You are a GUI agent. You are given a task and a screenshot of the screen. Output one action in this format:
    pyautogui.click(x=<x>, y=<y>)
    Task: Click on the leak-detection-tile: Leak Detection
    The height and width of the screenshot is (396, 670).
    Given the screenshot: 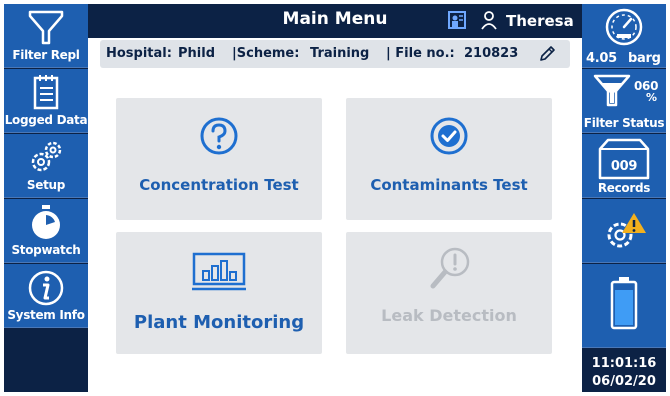 What is the action you would take?
    pyautogui.click(x=449, y=293)
    